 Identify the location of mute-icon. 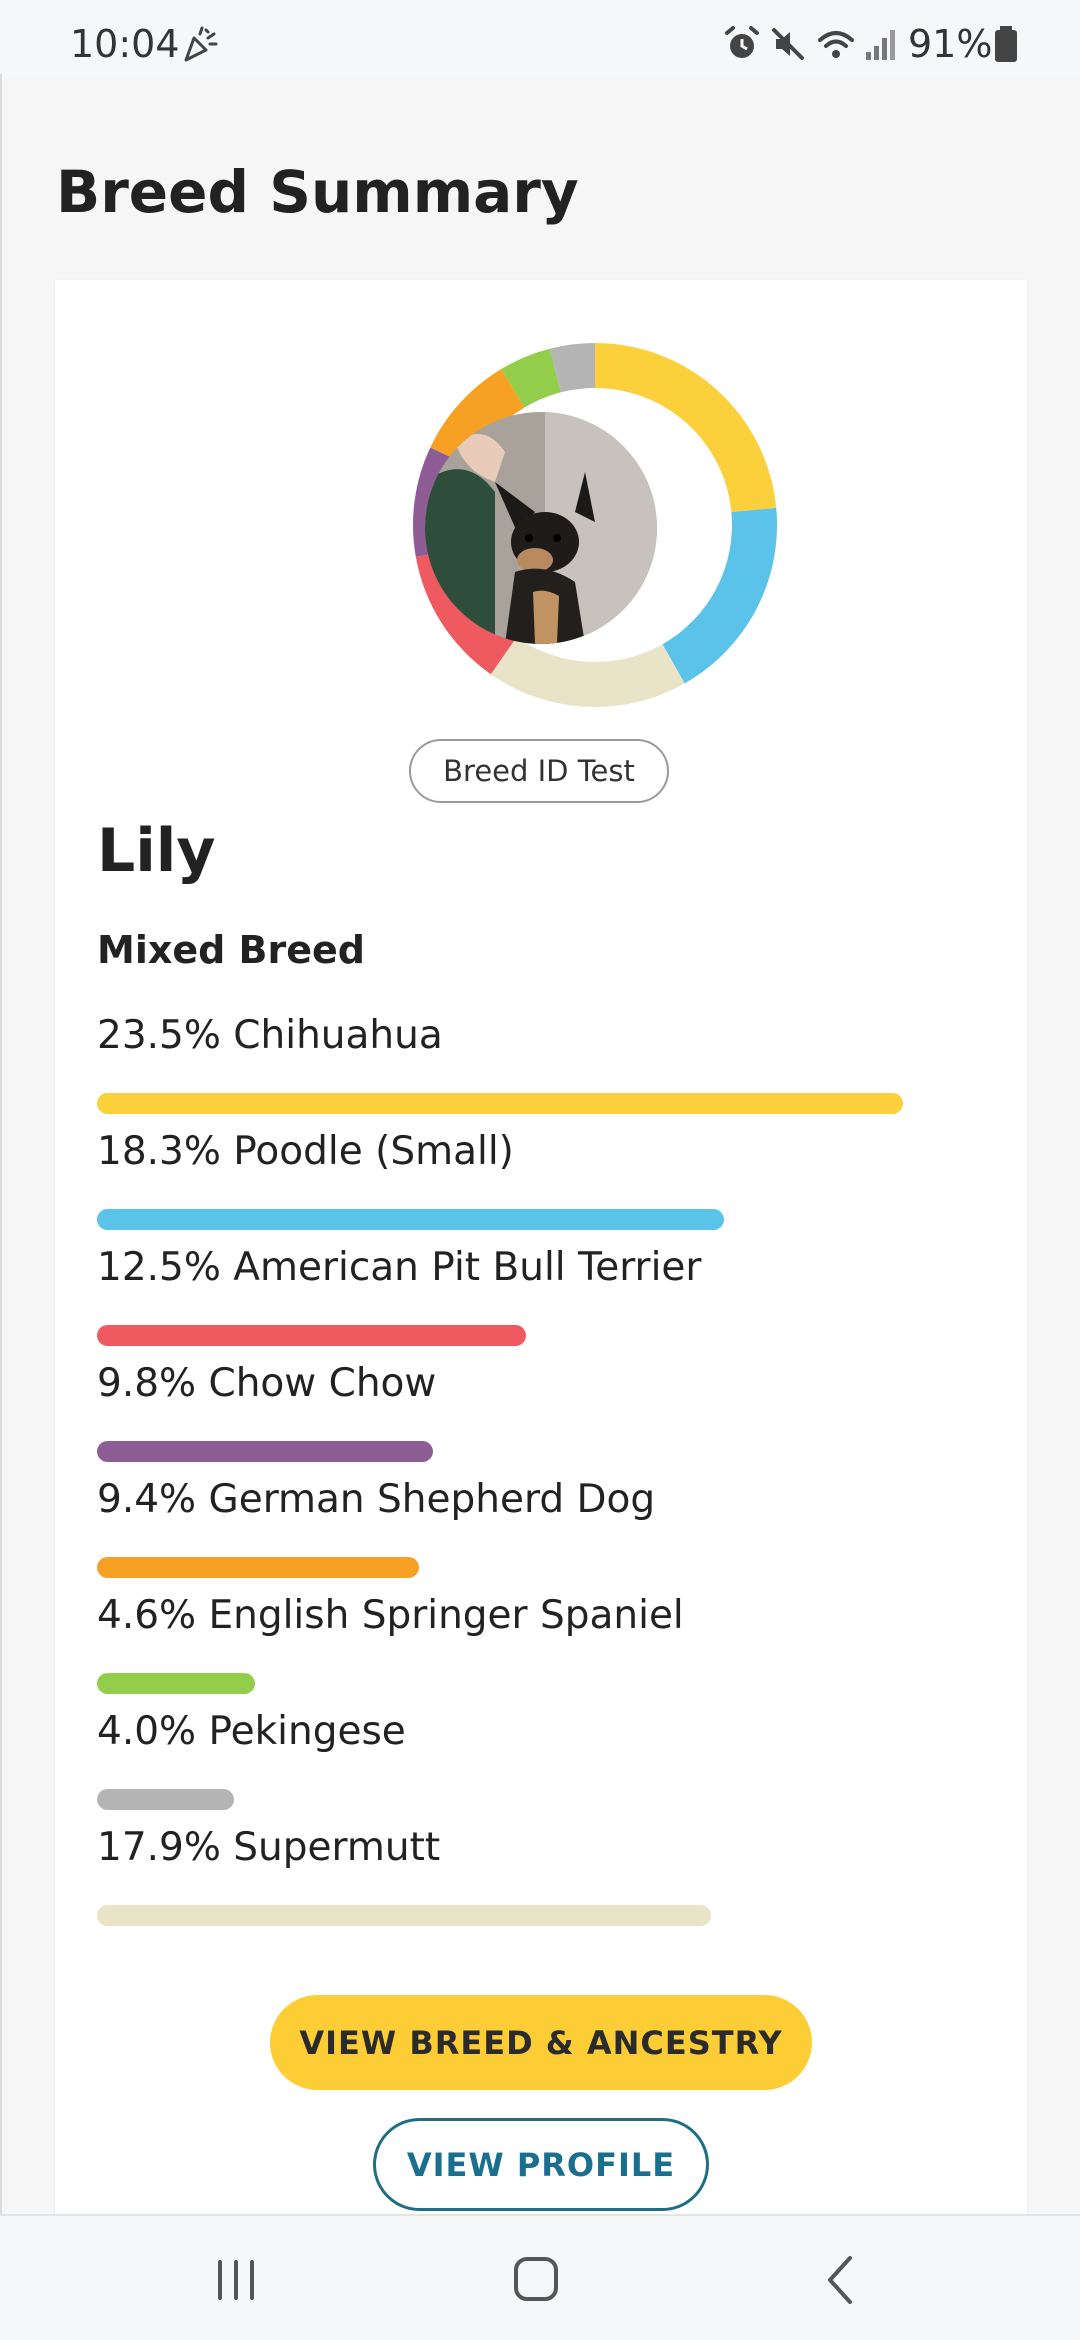
(788, 44).